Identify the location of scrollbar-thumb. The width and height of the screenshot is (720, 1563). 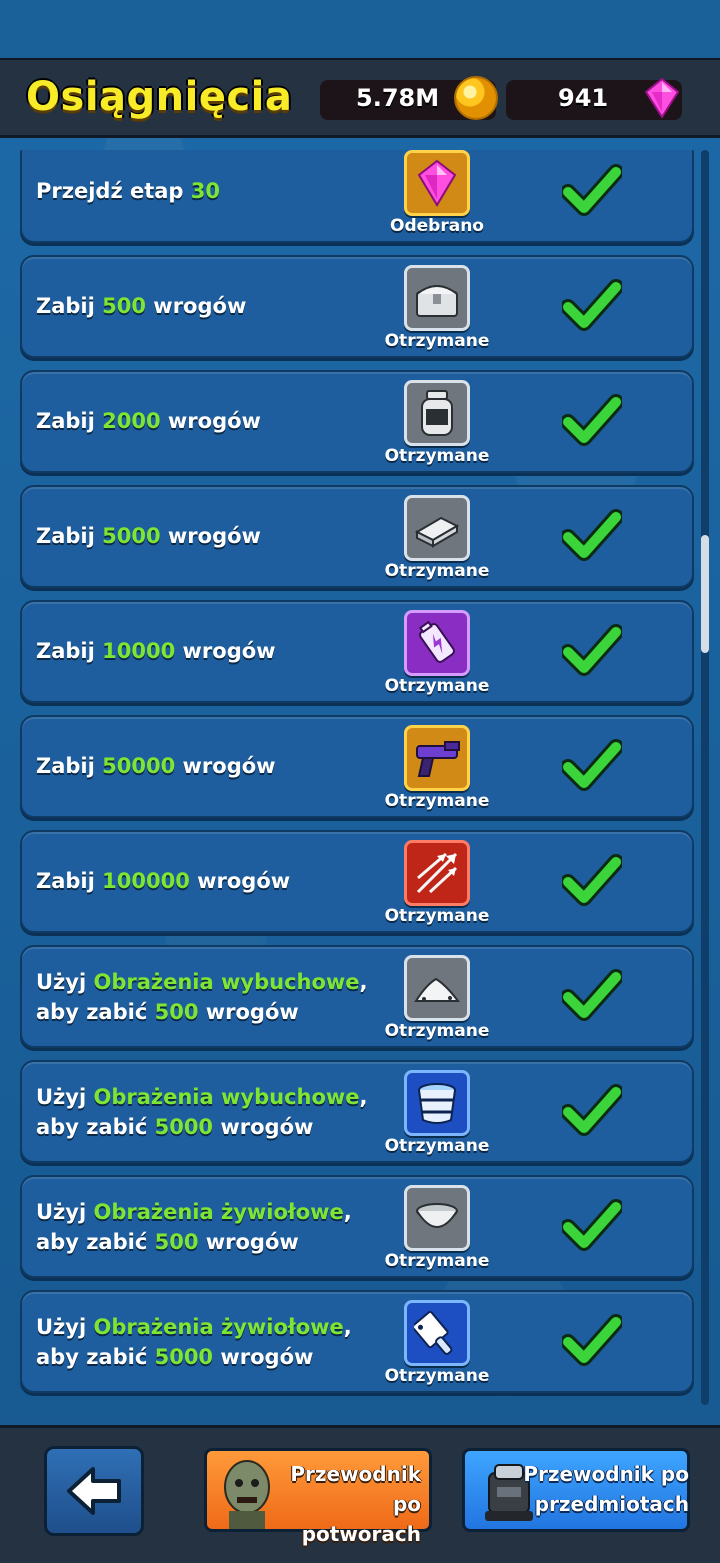
(705, 594).